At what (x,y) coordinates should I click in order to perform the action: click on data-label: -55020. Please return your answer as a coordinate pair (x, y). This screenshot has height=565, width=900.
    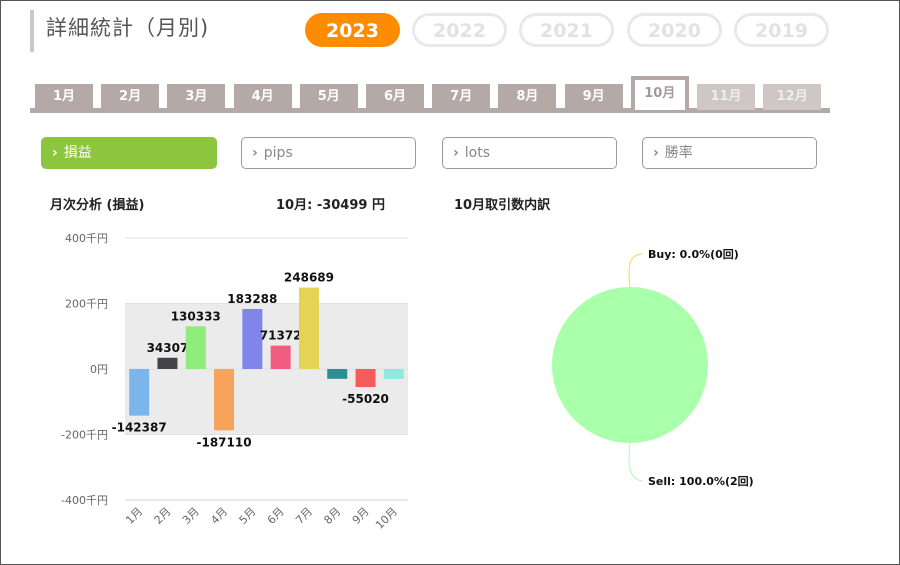
    Looking at the image, I should click on (365, 399).